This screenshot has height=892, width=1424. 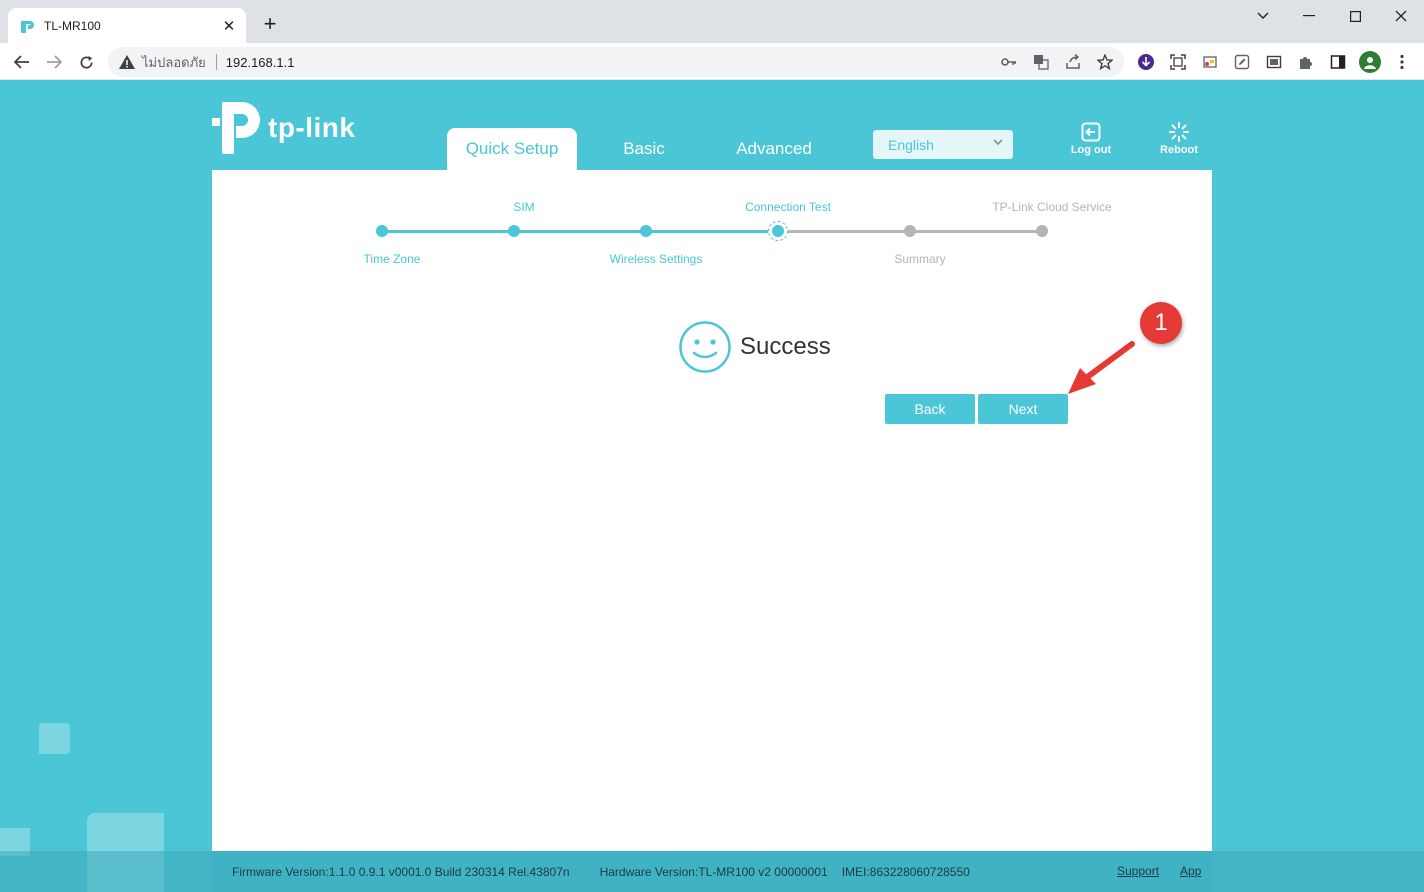 I want to click on app-link: App, so click(x=1190, y=871).